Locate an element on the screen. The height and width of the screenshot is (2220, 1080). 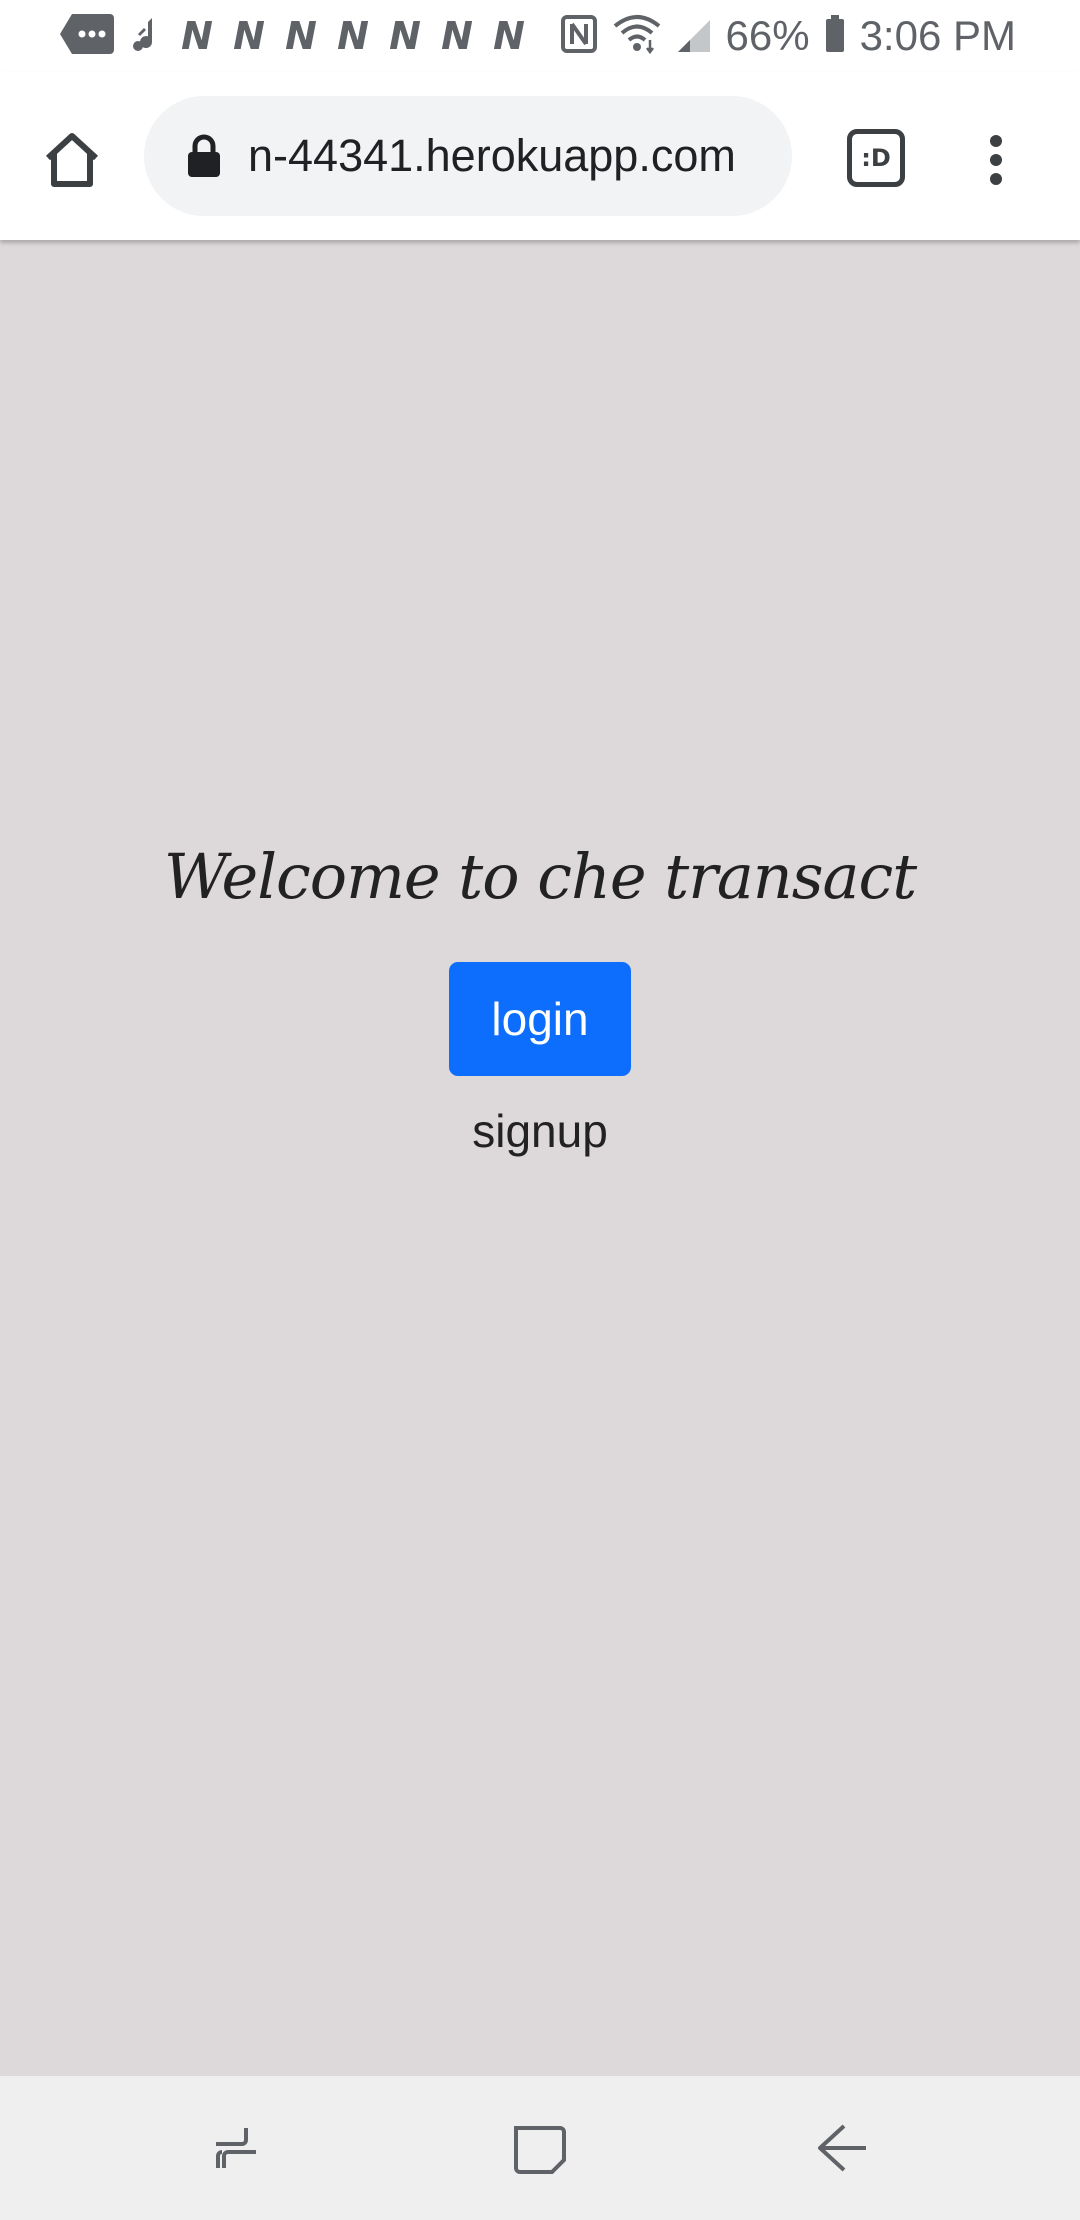
clock: 3:06 PM is located at coordinates (937, 35).